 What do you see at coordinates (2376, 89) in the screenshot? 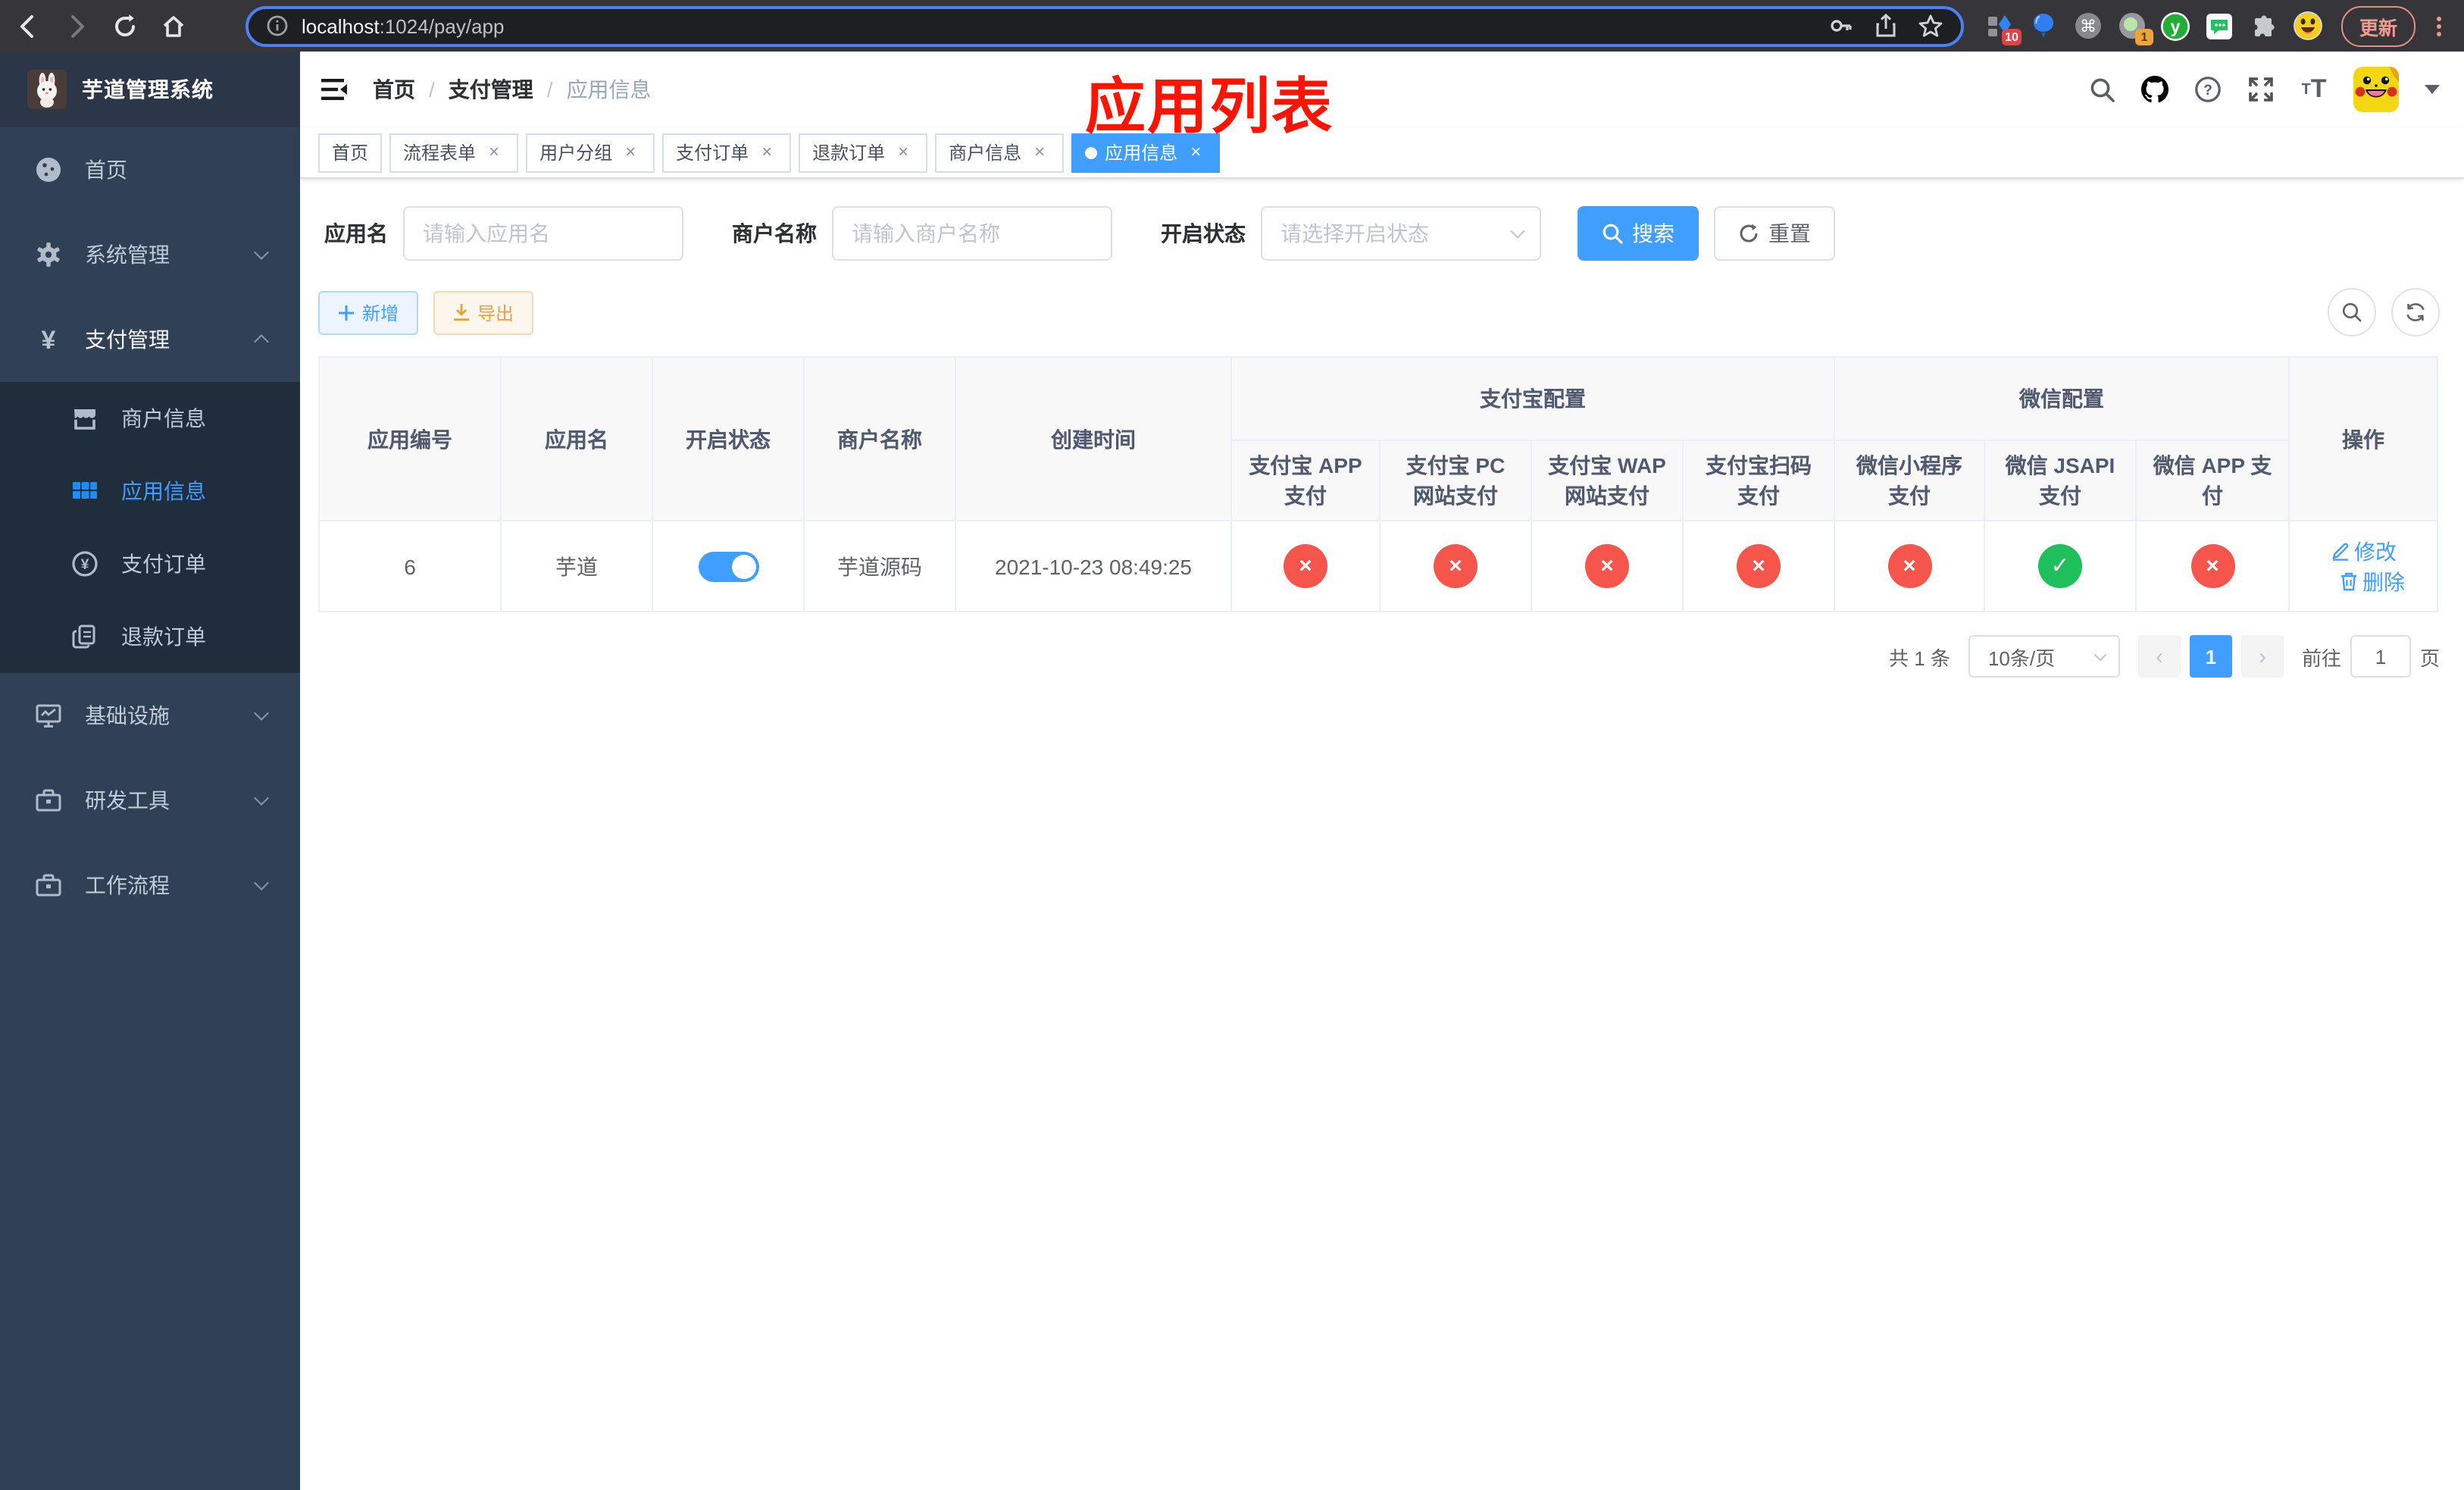
I see `user-avatar` at bounding box center [2376, 89].